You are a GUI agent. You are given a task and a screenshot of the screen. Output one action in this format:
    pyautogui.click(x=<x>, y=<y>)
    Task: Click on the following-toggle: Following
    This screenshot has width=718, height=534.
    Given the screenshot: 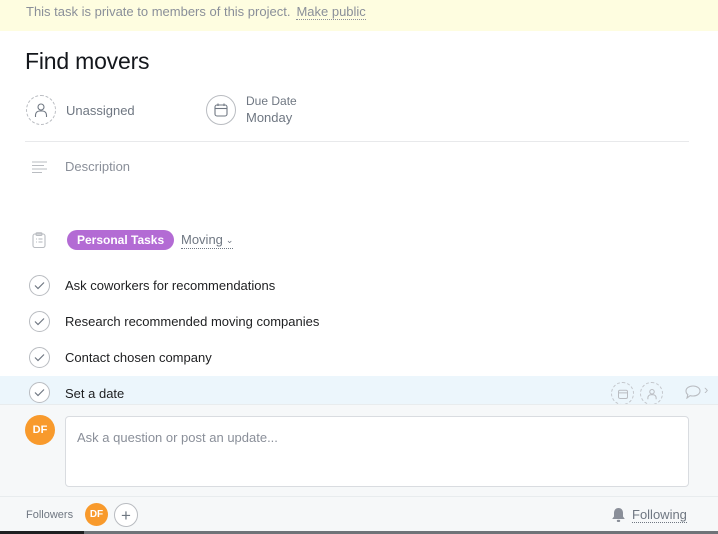 What is the action you would take?
    pyautogui.click(x=659, y=515)
    